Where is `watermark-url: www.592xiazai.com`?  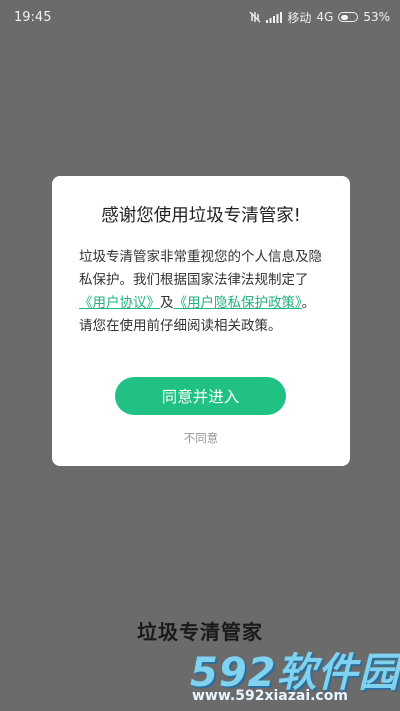 watermark-url: www.592xiazai.com is located at coordinates (270, 696).